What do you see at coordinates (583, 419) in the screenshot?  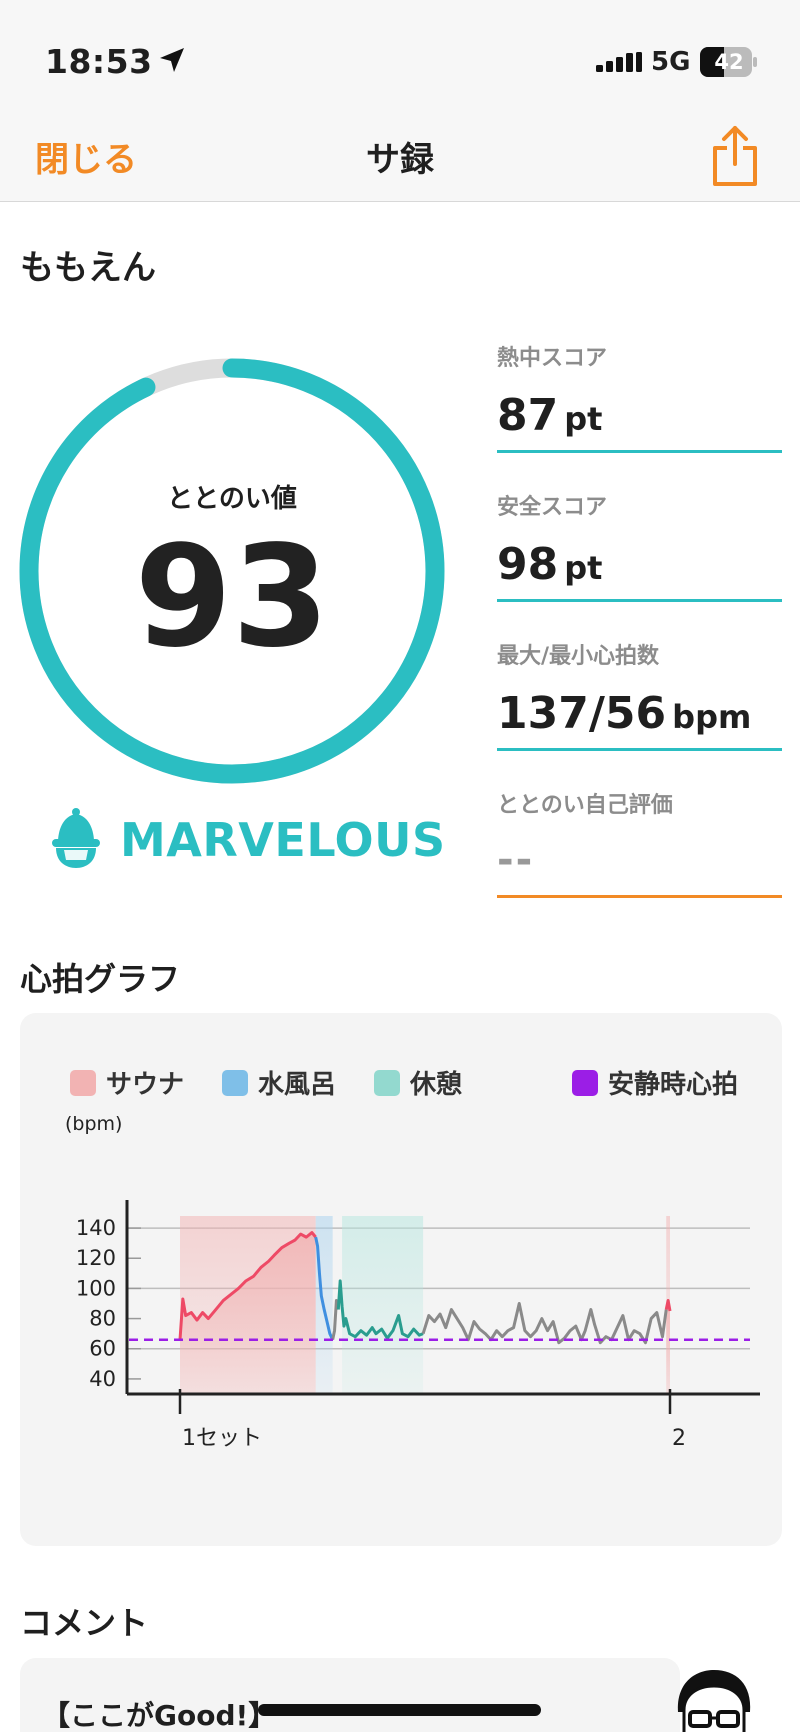 I see `heat-score-unit: pt` at bounding box center [583, 419].